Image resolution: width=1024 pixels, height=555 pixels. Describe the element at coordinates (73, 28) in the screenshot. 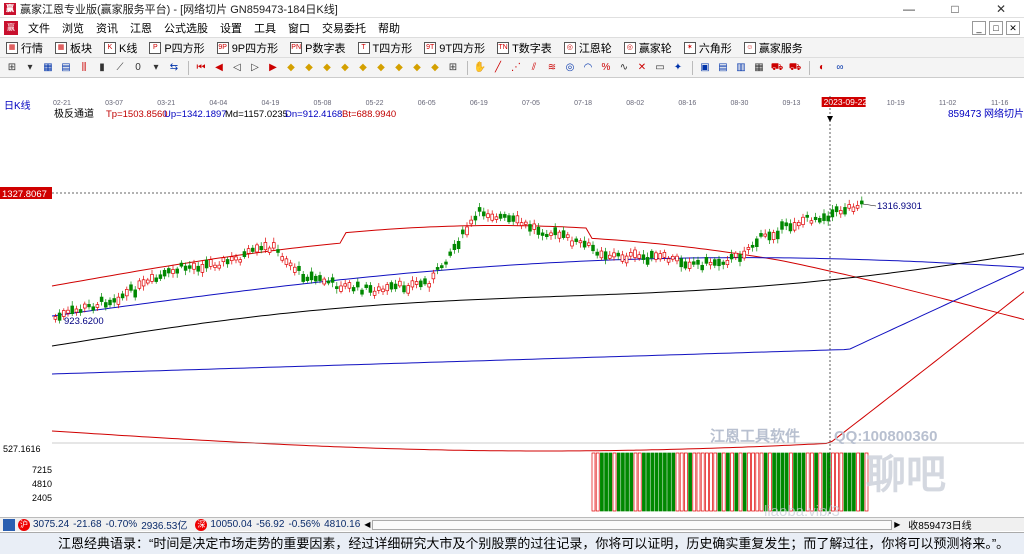

I see `menu-browse: 浏览` at that location.